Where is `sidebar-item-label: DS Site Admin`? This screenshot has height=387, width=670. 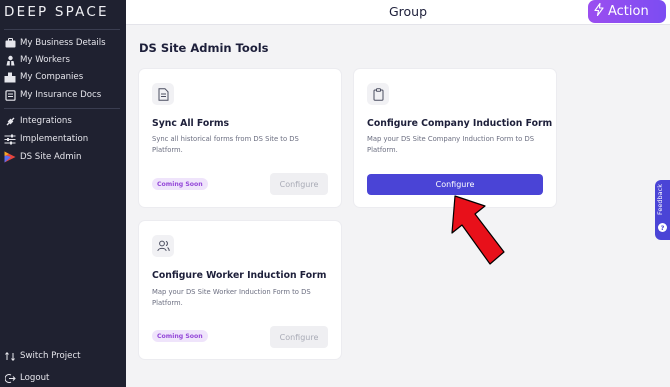
sidebar-item-label: DS Site Admin is located at coordinates (51, 157).